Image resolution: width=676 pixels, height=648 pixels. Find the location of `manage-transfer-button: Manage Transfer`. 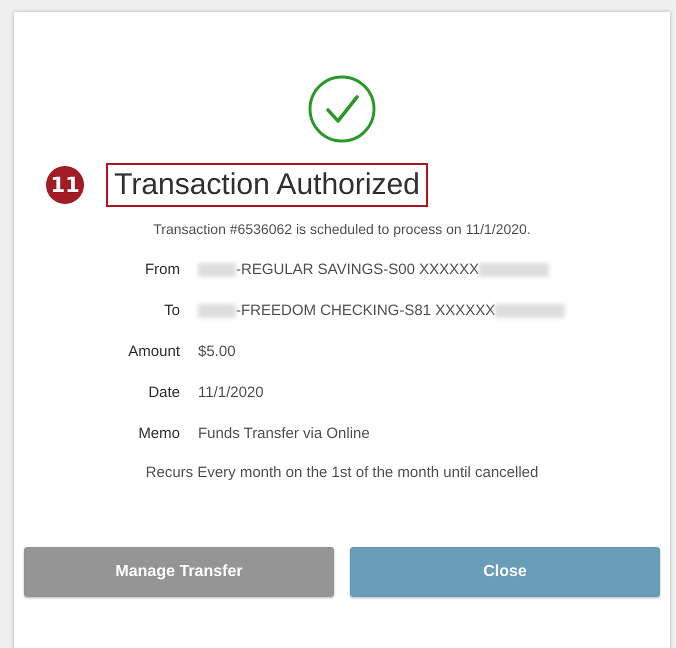

manage-transfer-button: Manage Transfer is located at coordinates (179, 572).